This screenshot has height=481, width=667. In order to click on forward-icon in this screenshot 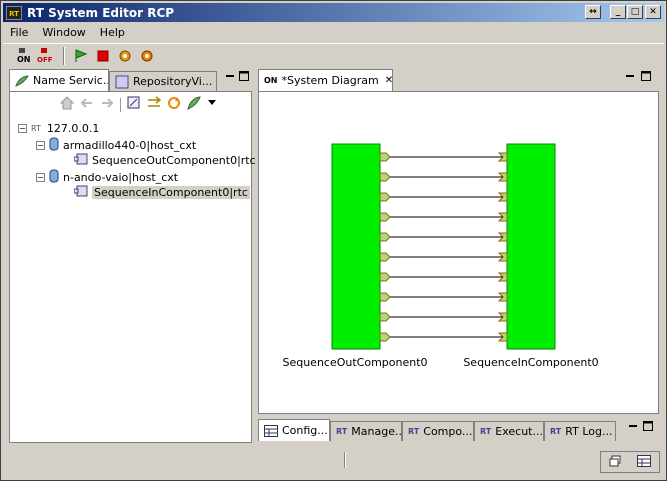, I will do `click(107, 104)`.